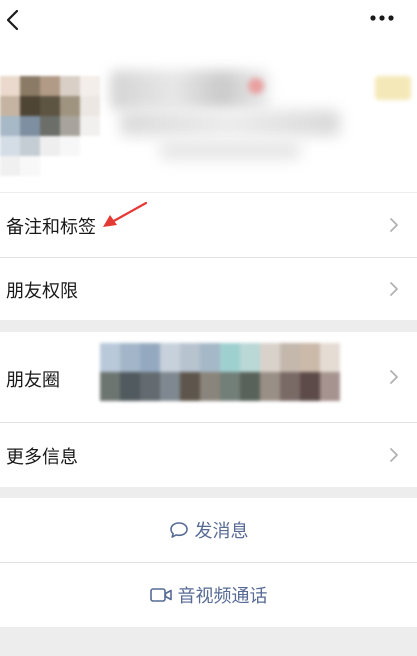 Image resolution: width=417 pixels, height=656 pixels. I want to click on top-bar, so click(208, 24).